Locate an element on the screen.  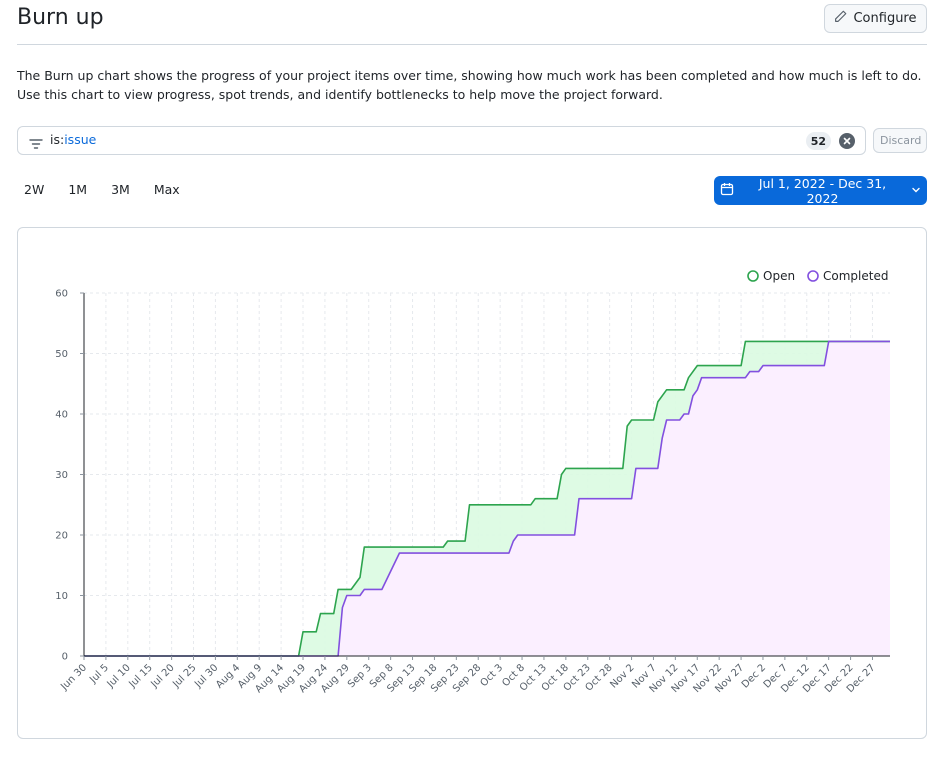
x-circle-icon is located at coordinates (847, 144).